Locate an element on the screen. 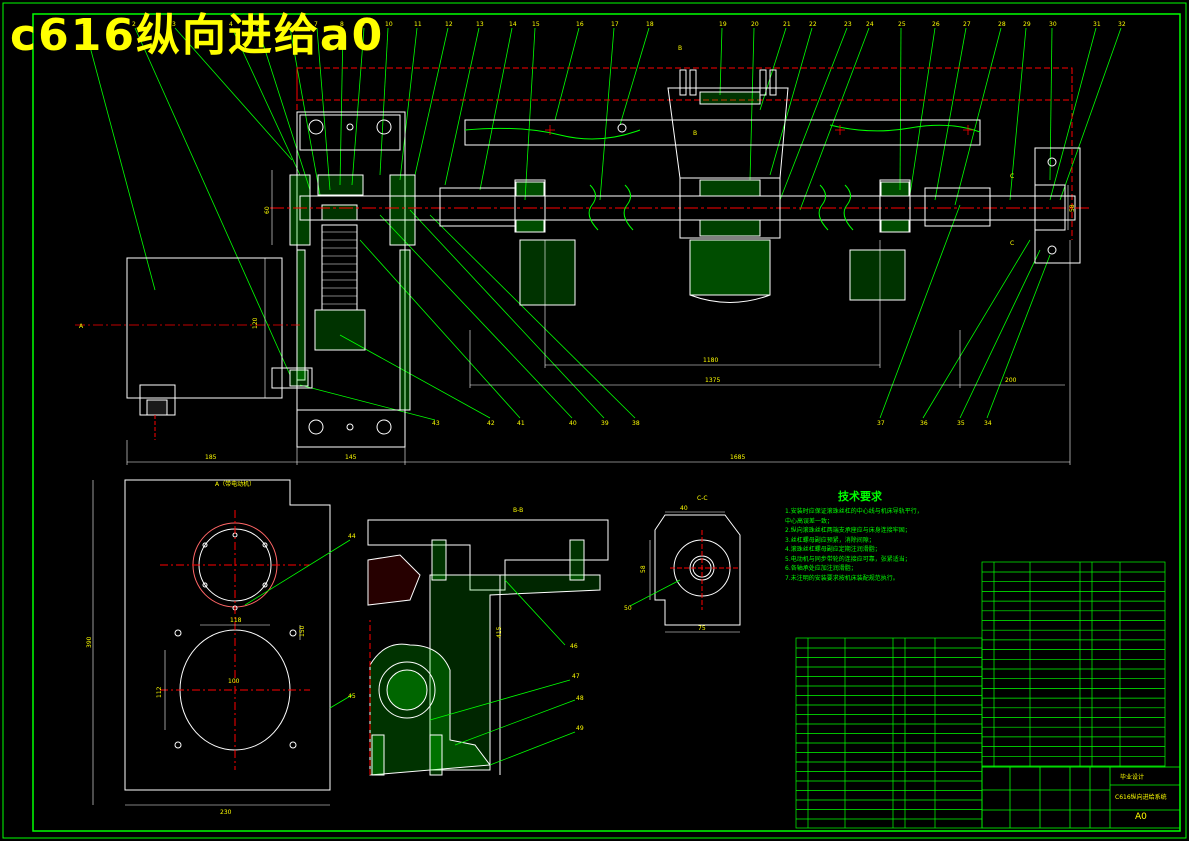 This screenshot has width=1189, height=841. callout-12: 12 is located at coordinates (449, 24).